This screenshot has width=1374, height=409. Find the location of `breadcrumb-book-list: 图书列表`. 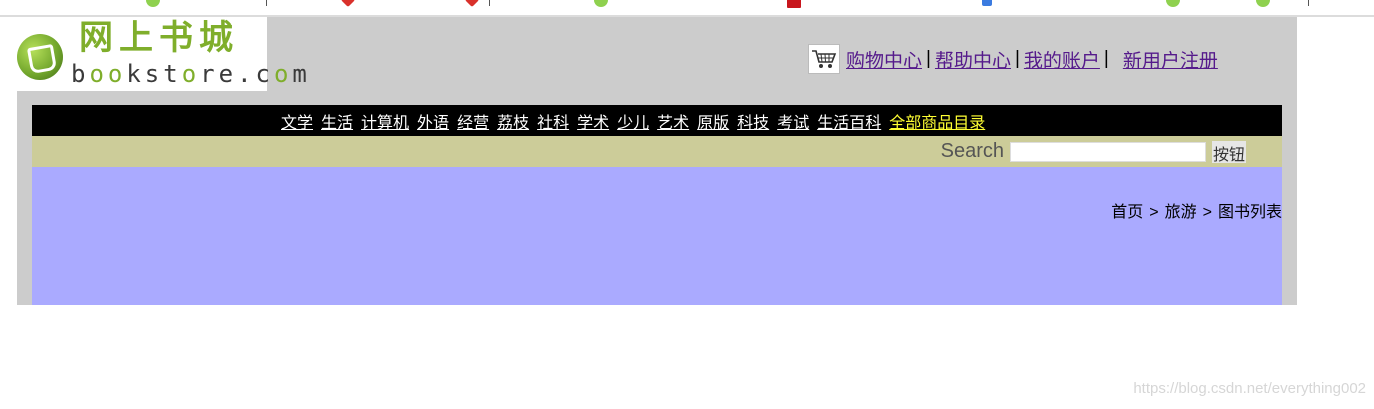

breadcrumb-book-list: 图书列表 is located at coordinates (1249, 212).